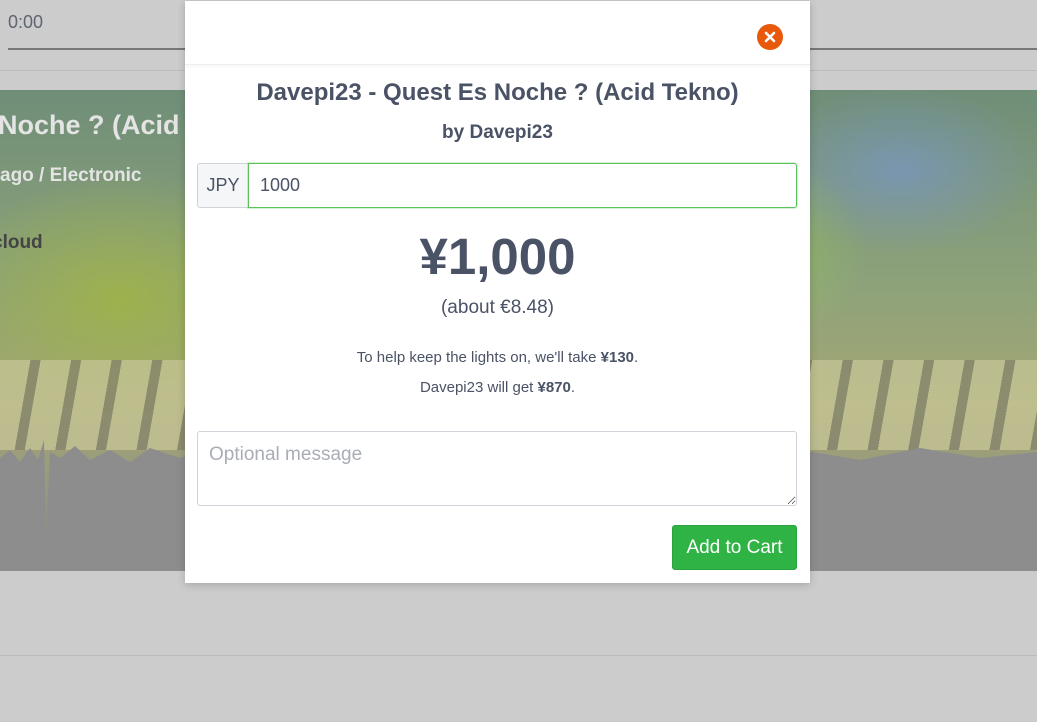  Describe the element at coordinates (478, 357) in the screenshot. I see `fee-prefix: To help keep the lights on, we'll take` at that location.